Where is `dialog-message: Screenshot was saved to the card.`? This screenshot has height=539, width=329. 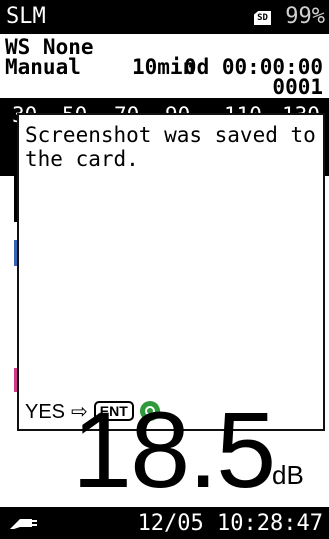
dialog-message: Screenshot was saved to the card. is located at coordinates (170, 147).